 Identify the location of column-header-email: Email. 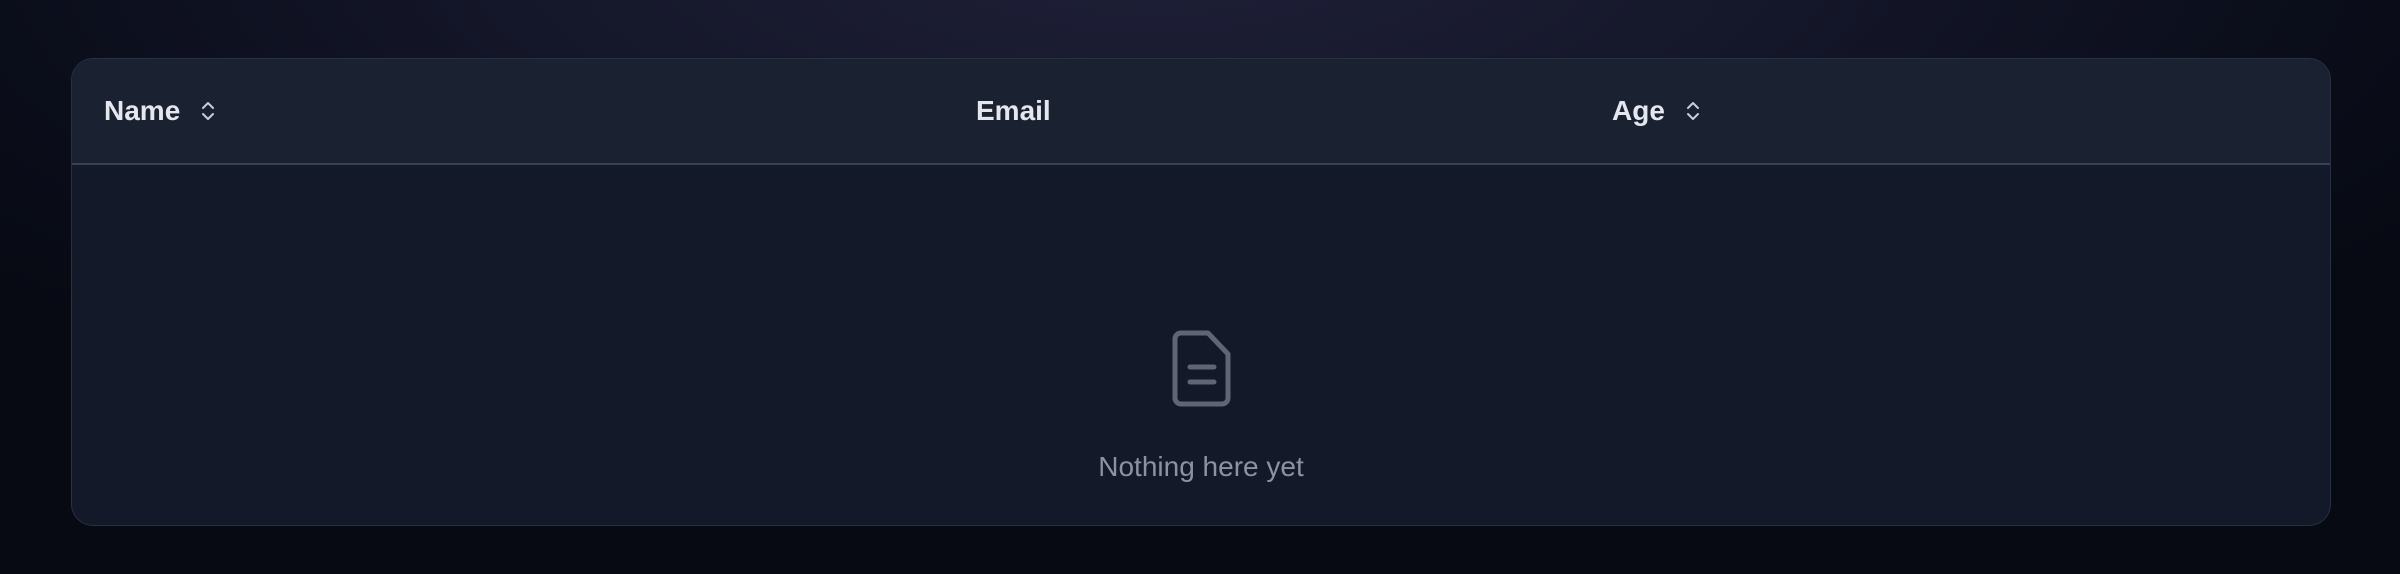
(1013, 111).